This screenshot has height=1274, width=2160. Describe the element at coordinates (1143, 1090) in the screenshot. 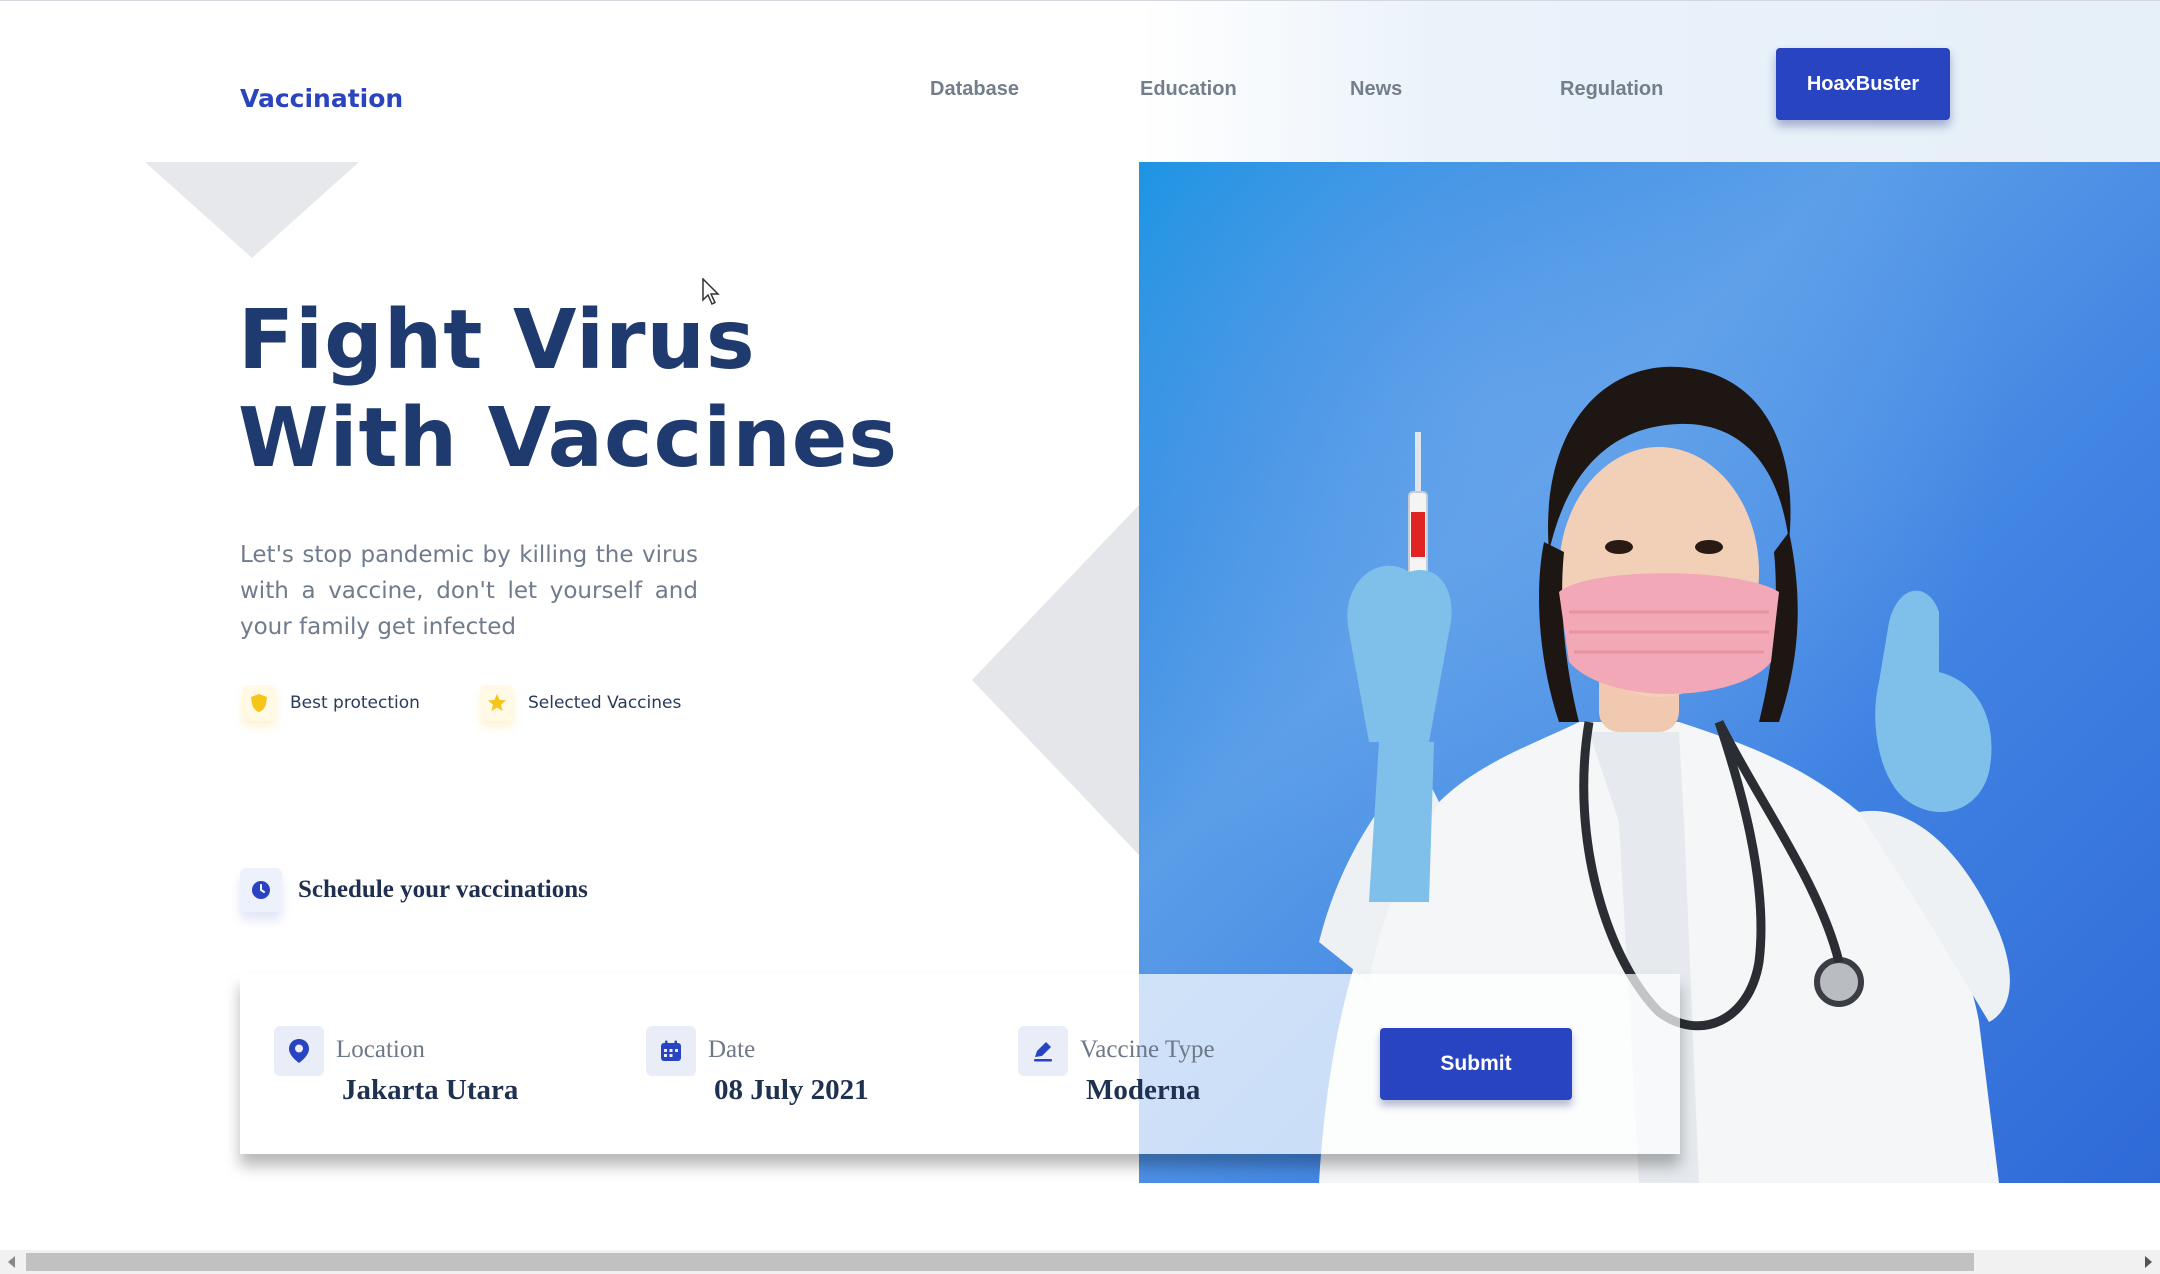

I see `vaccine-type-value: Moderna` at that location.